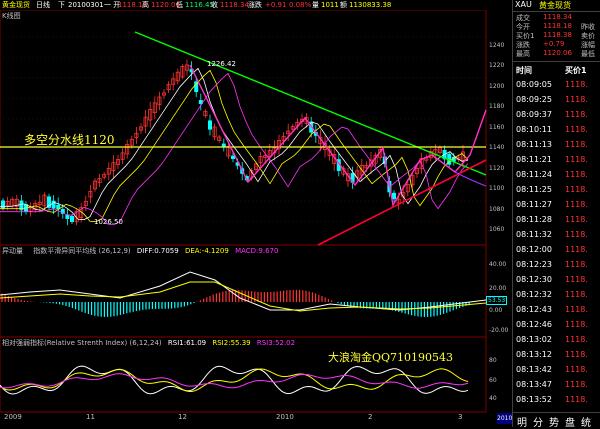 The height and width of the screenshot is (429, 600). I want to click on tick-time: 08:11:32, so click(534, 234).